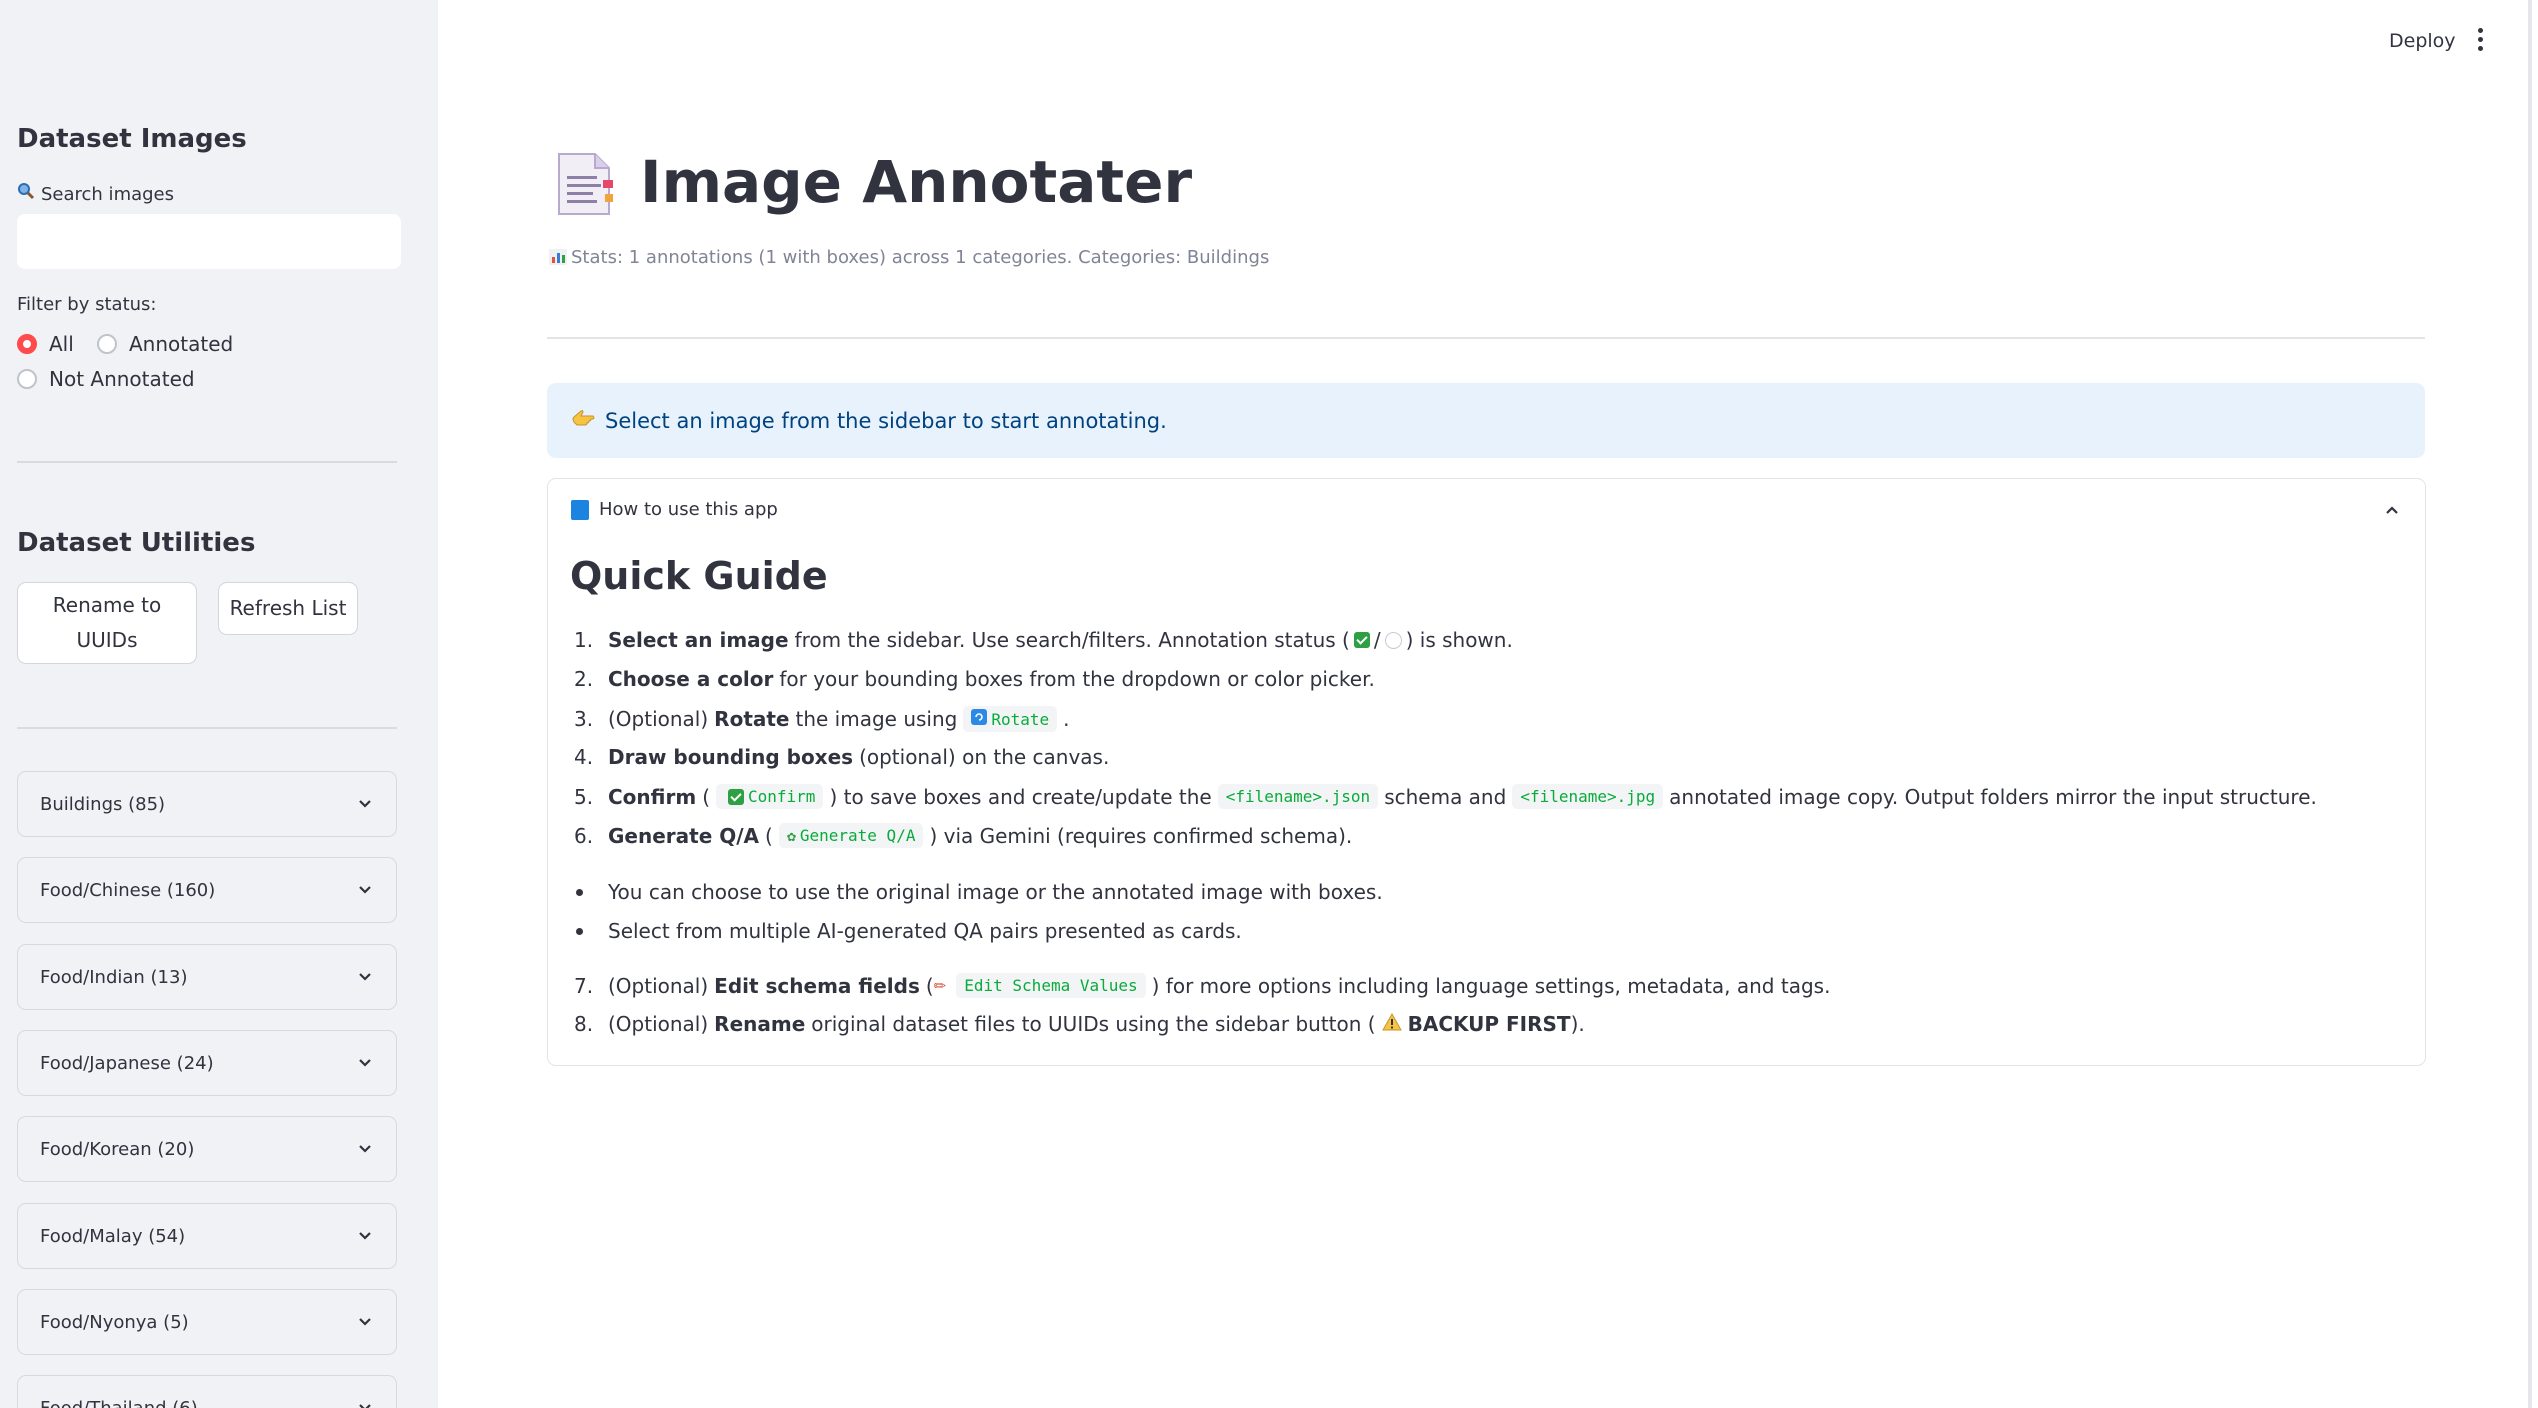 The image size is (2538, 1408). Describe the element at coordinates (207, 1149) in the screenshot. I see `category-expander-food-korean: Food/Korean (20)` at that location.